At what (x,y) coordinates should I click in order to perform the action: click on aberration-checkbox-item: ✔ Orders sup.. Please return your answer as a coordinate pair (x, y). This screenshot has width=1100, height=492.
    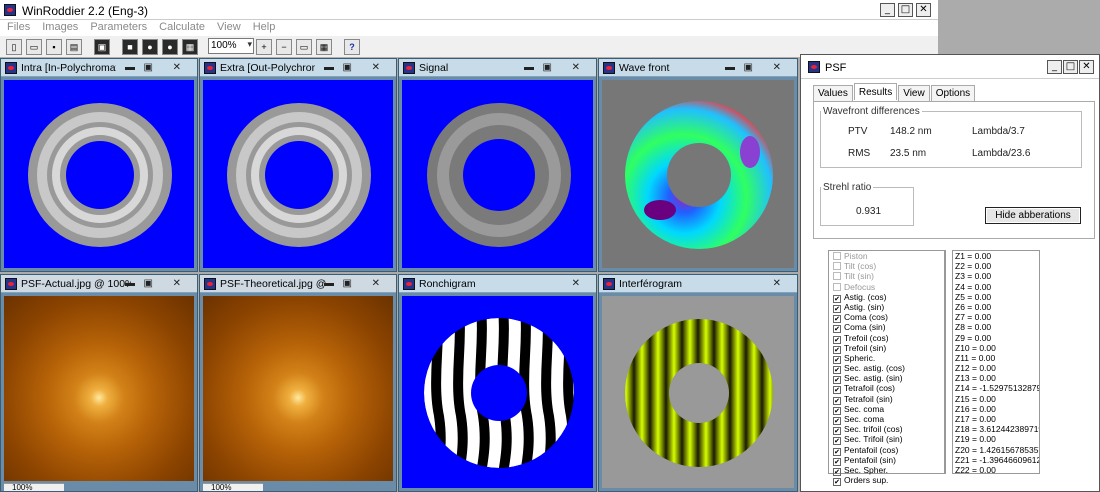
    Looking at the image, I should click on (886, 481).